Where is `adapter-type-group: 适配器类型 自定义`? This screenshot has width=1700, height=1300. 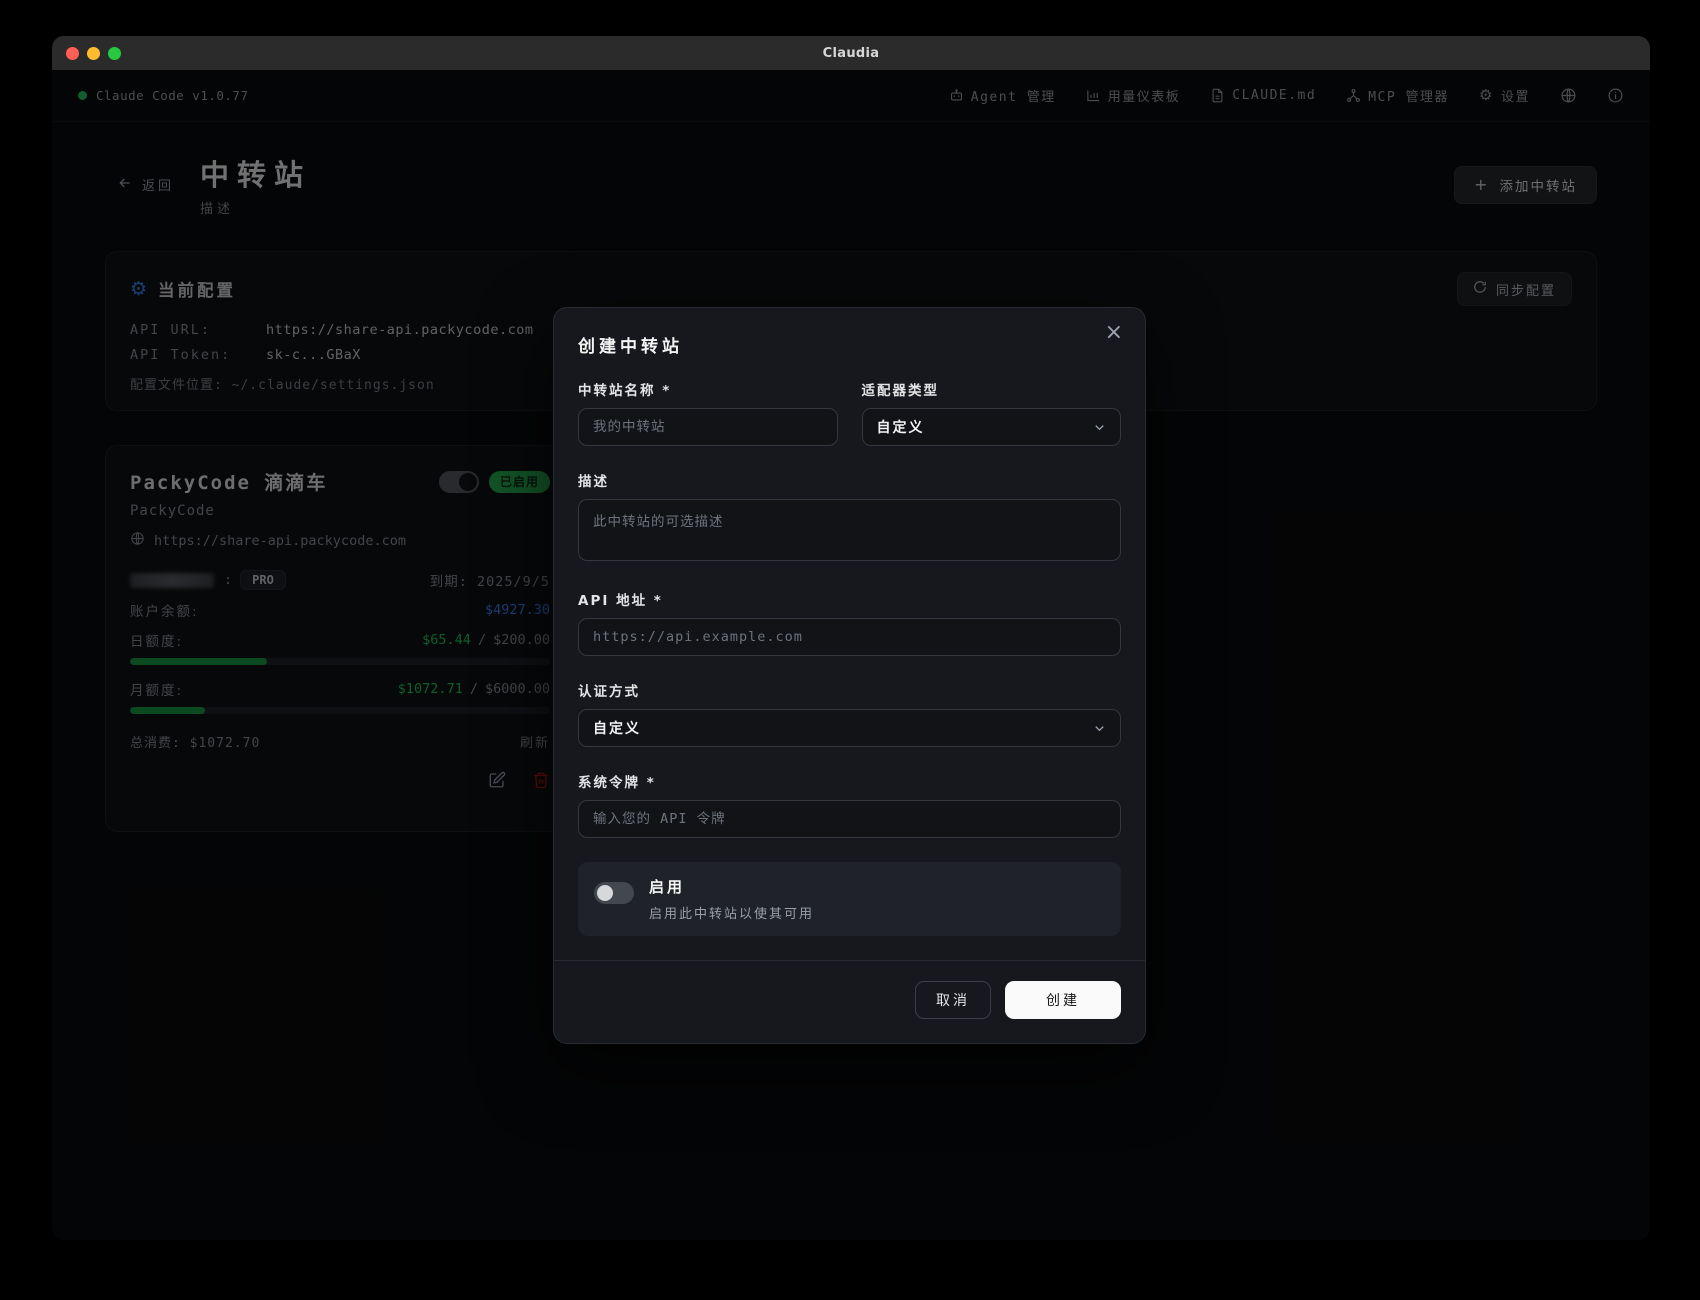
adapter-type-group: 适配器类型 自定义 is located at coordinates (991, 412).